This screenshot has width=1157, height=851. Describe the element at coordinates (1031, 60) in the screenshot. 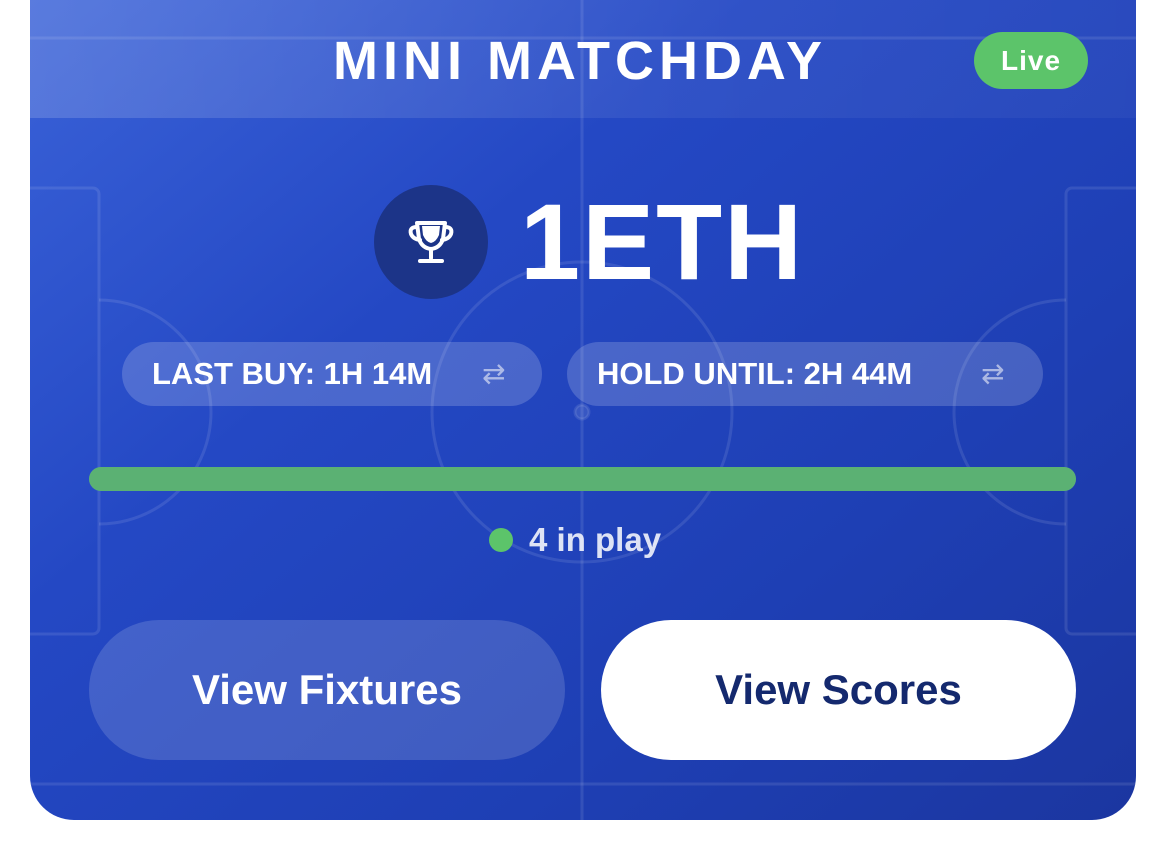

I see `live-status-badge: Live` at that location.